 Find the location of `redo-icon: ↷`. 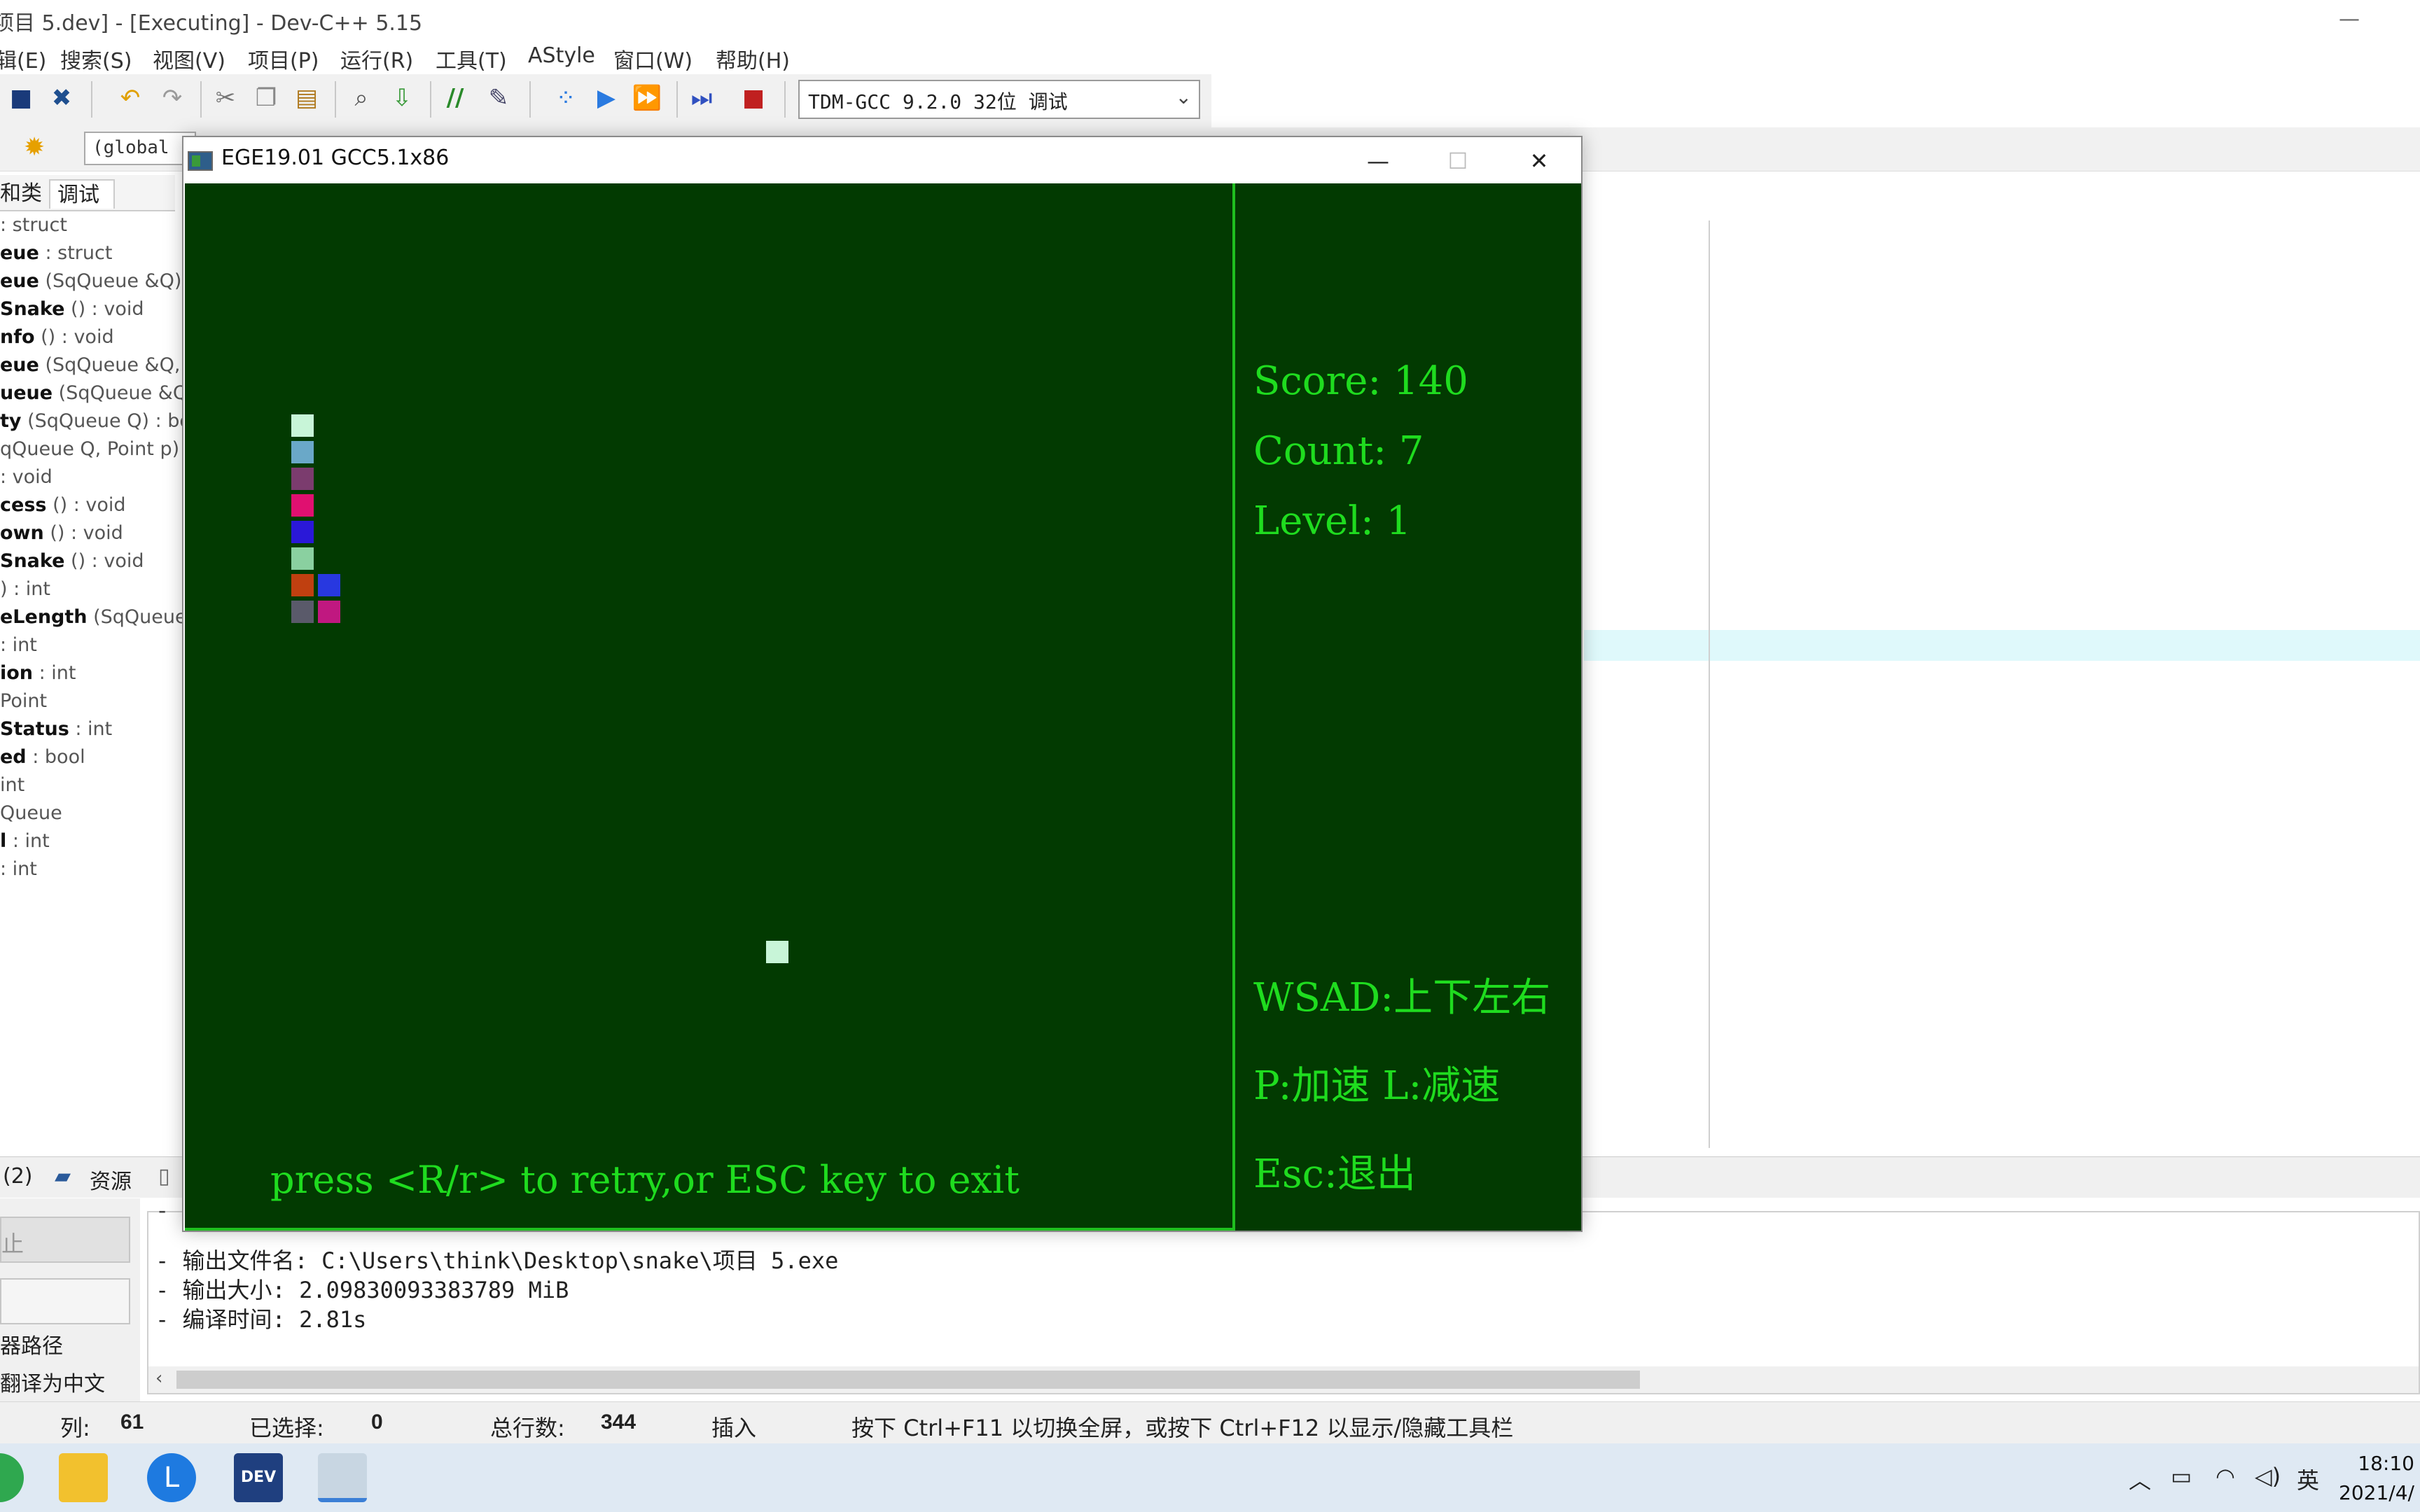

redo-icon: ↷ is located at coordinates (172, 98).